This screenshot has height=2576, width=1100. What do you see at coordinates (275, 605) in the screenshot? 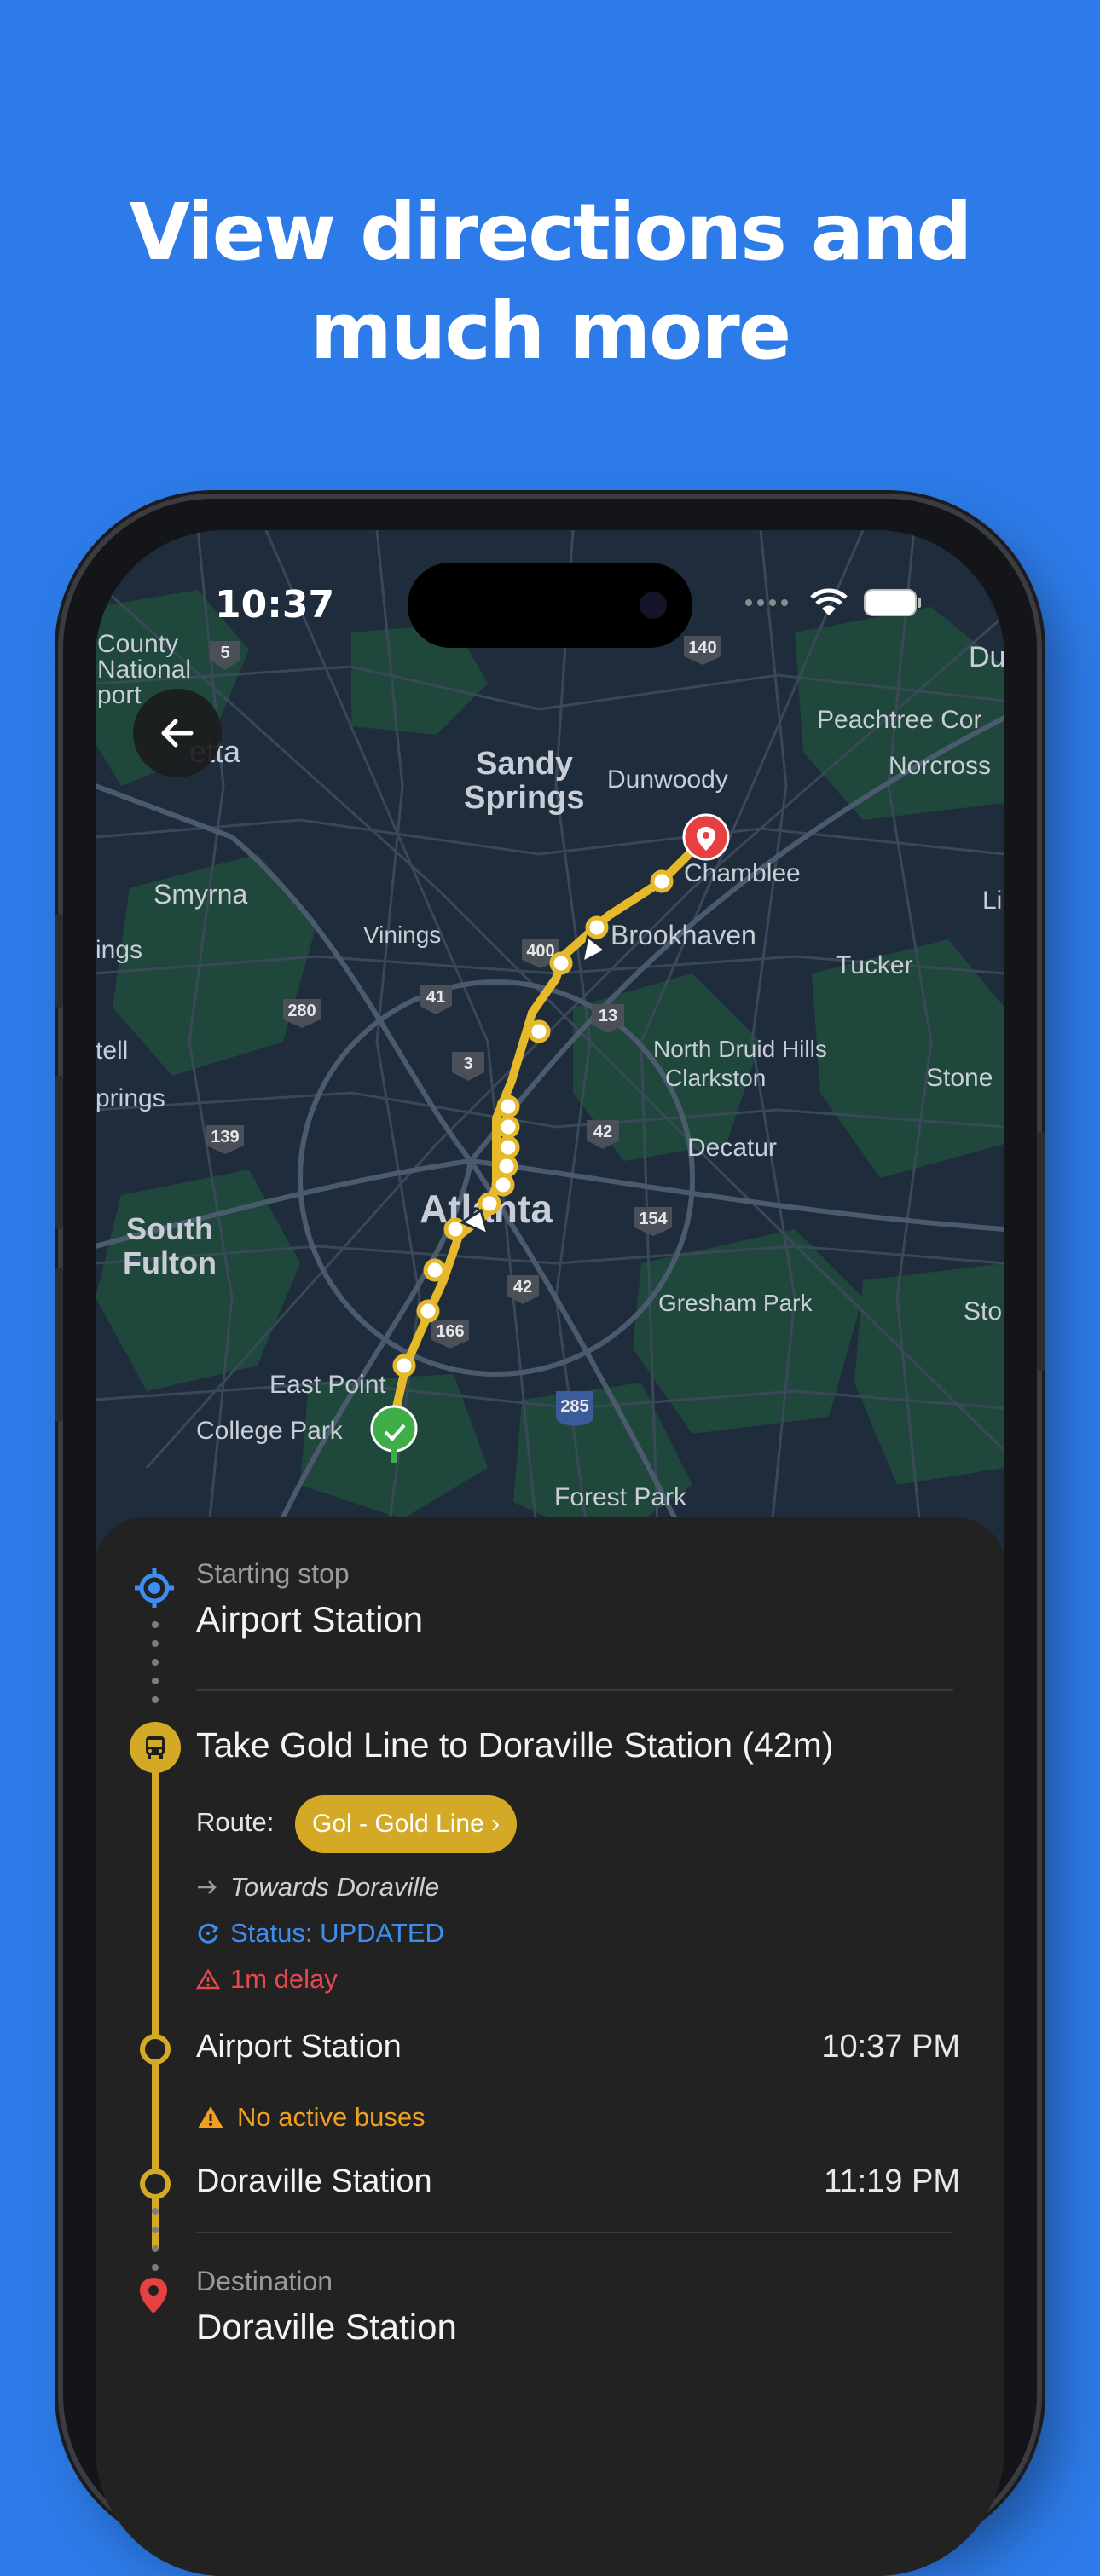
I see `status-time: 10:37` at bounding box center [275, 605].